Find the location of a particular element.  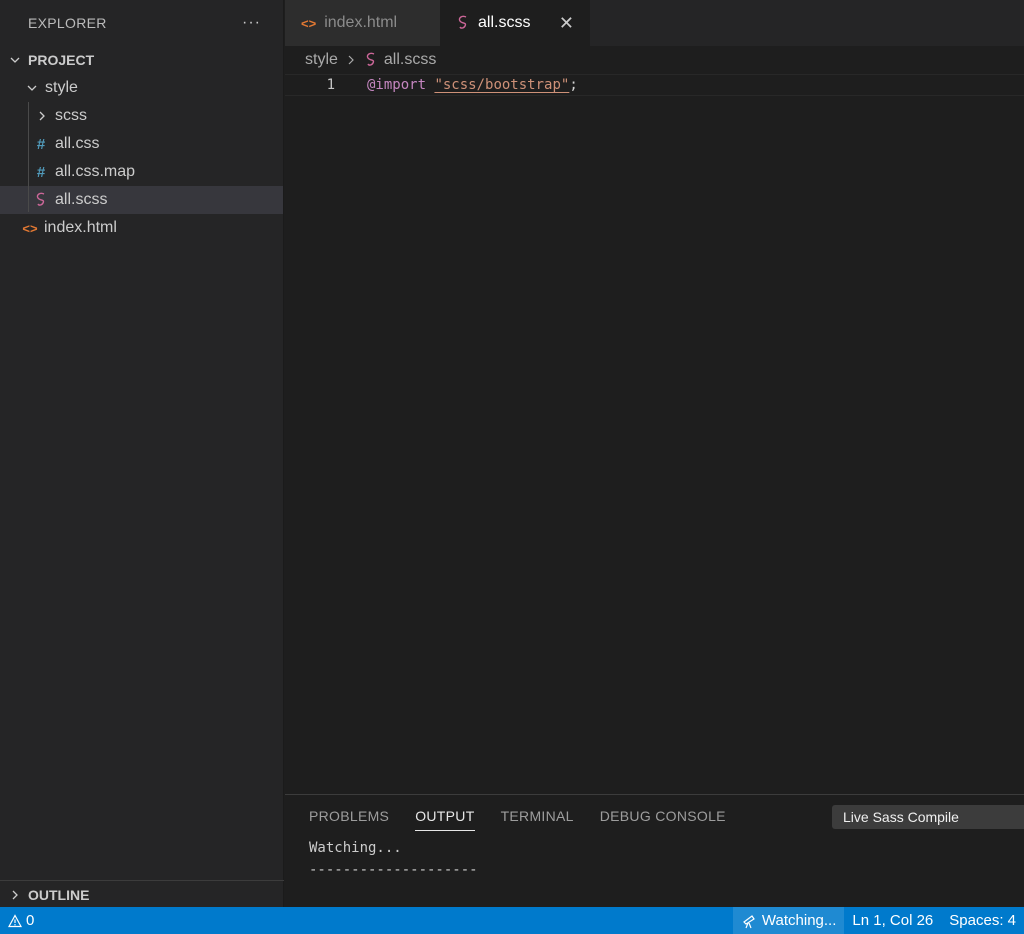

tree-file-index-html: <> index.html is located at coordinates (141, 228).